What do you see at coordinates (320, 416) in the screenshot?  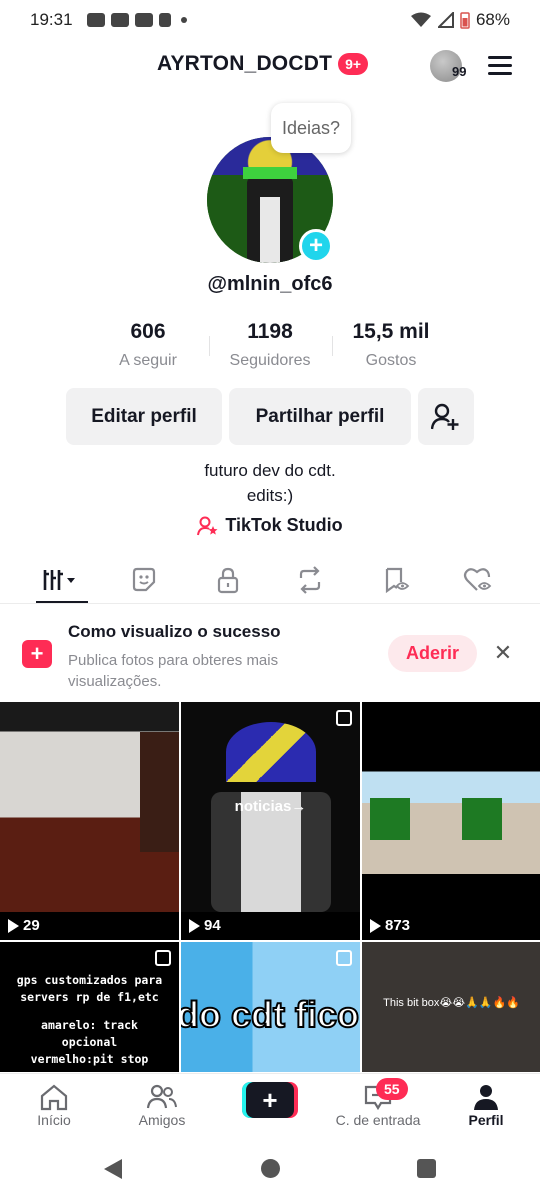 I see `share-profile-button: Partilhar perfil` at bounding box center [320, 416].